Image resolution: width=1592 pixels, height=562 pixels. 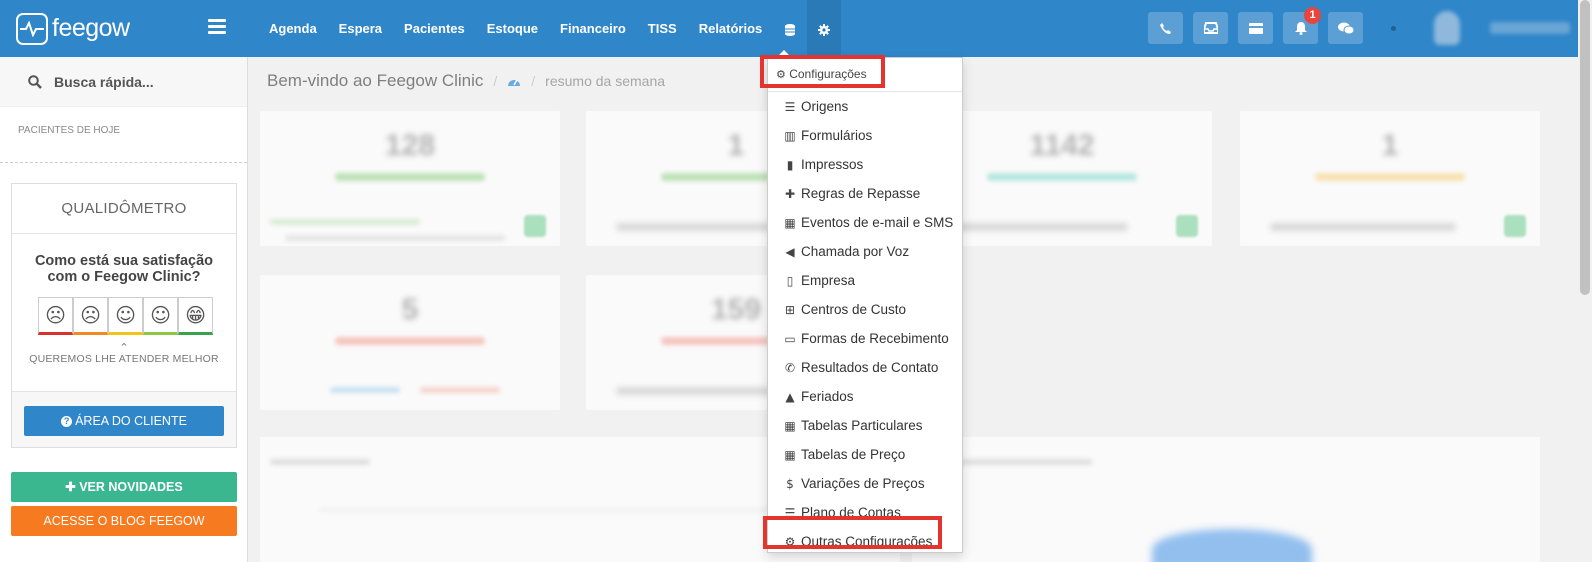 What do you see at coordinates (217, 27) in the screenshot?
I see `menu-toggle-icon` at bounding box center [217, 27].